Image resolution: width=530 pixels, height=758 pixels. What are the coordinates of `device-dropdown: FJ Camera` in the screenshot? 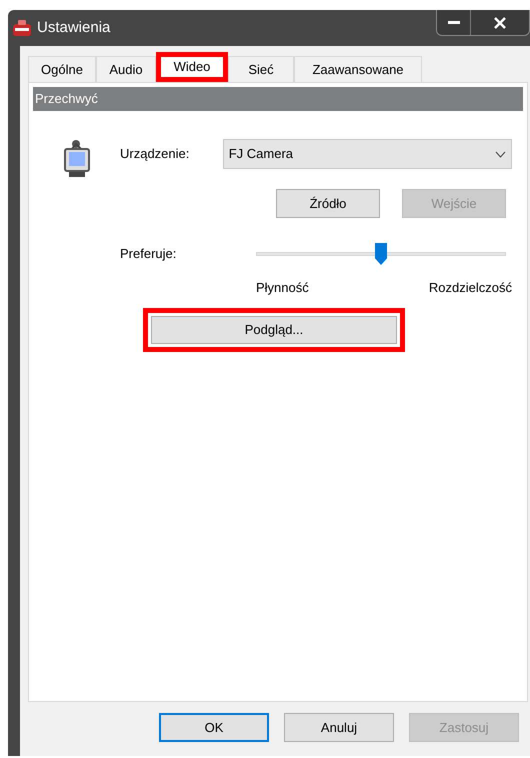 It's located at (367, 154).